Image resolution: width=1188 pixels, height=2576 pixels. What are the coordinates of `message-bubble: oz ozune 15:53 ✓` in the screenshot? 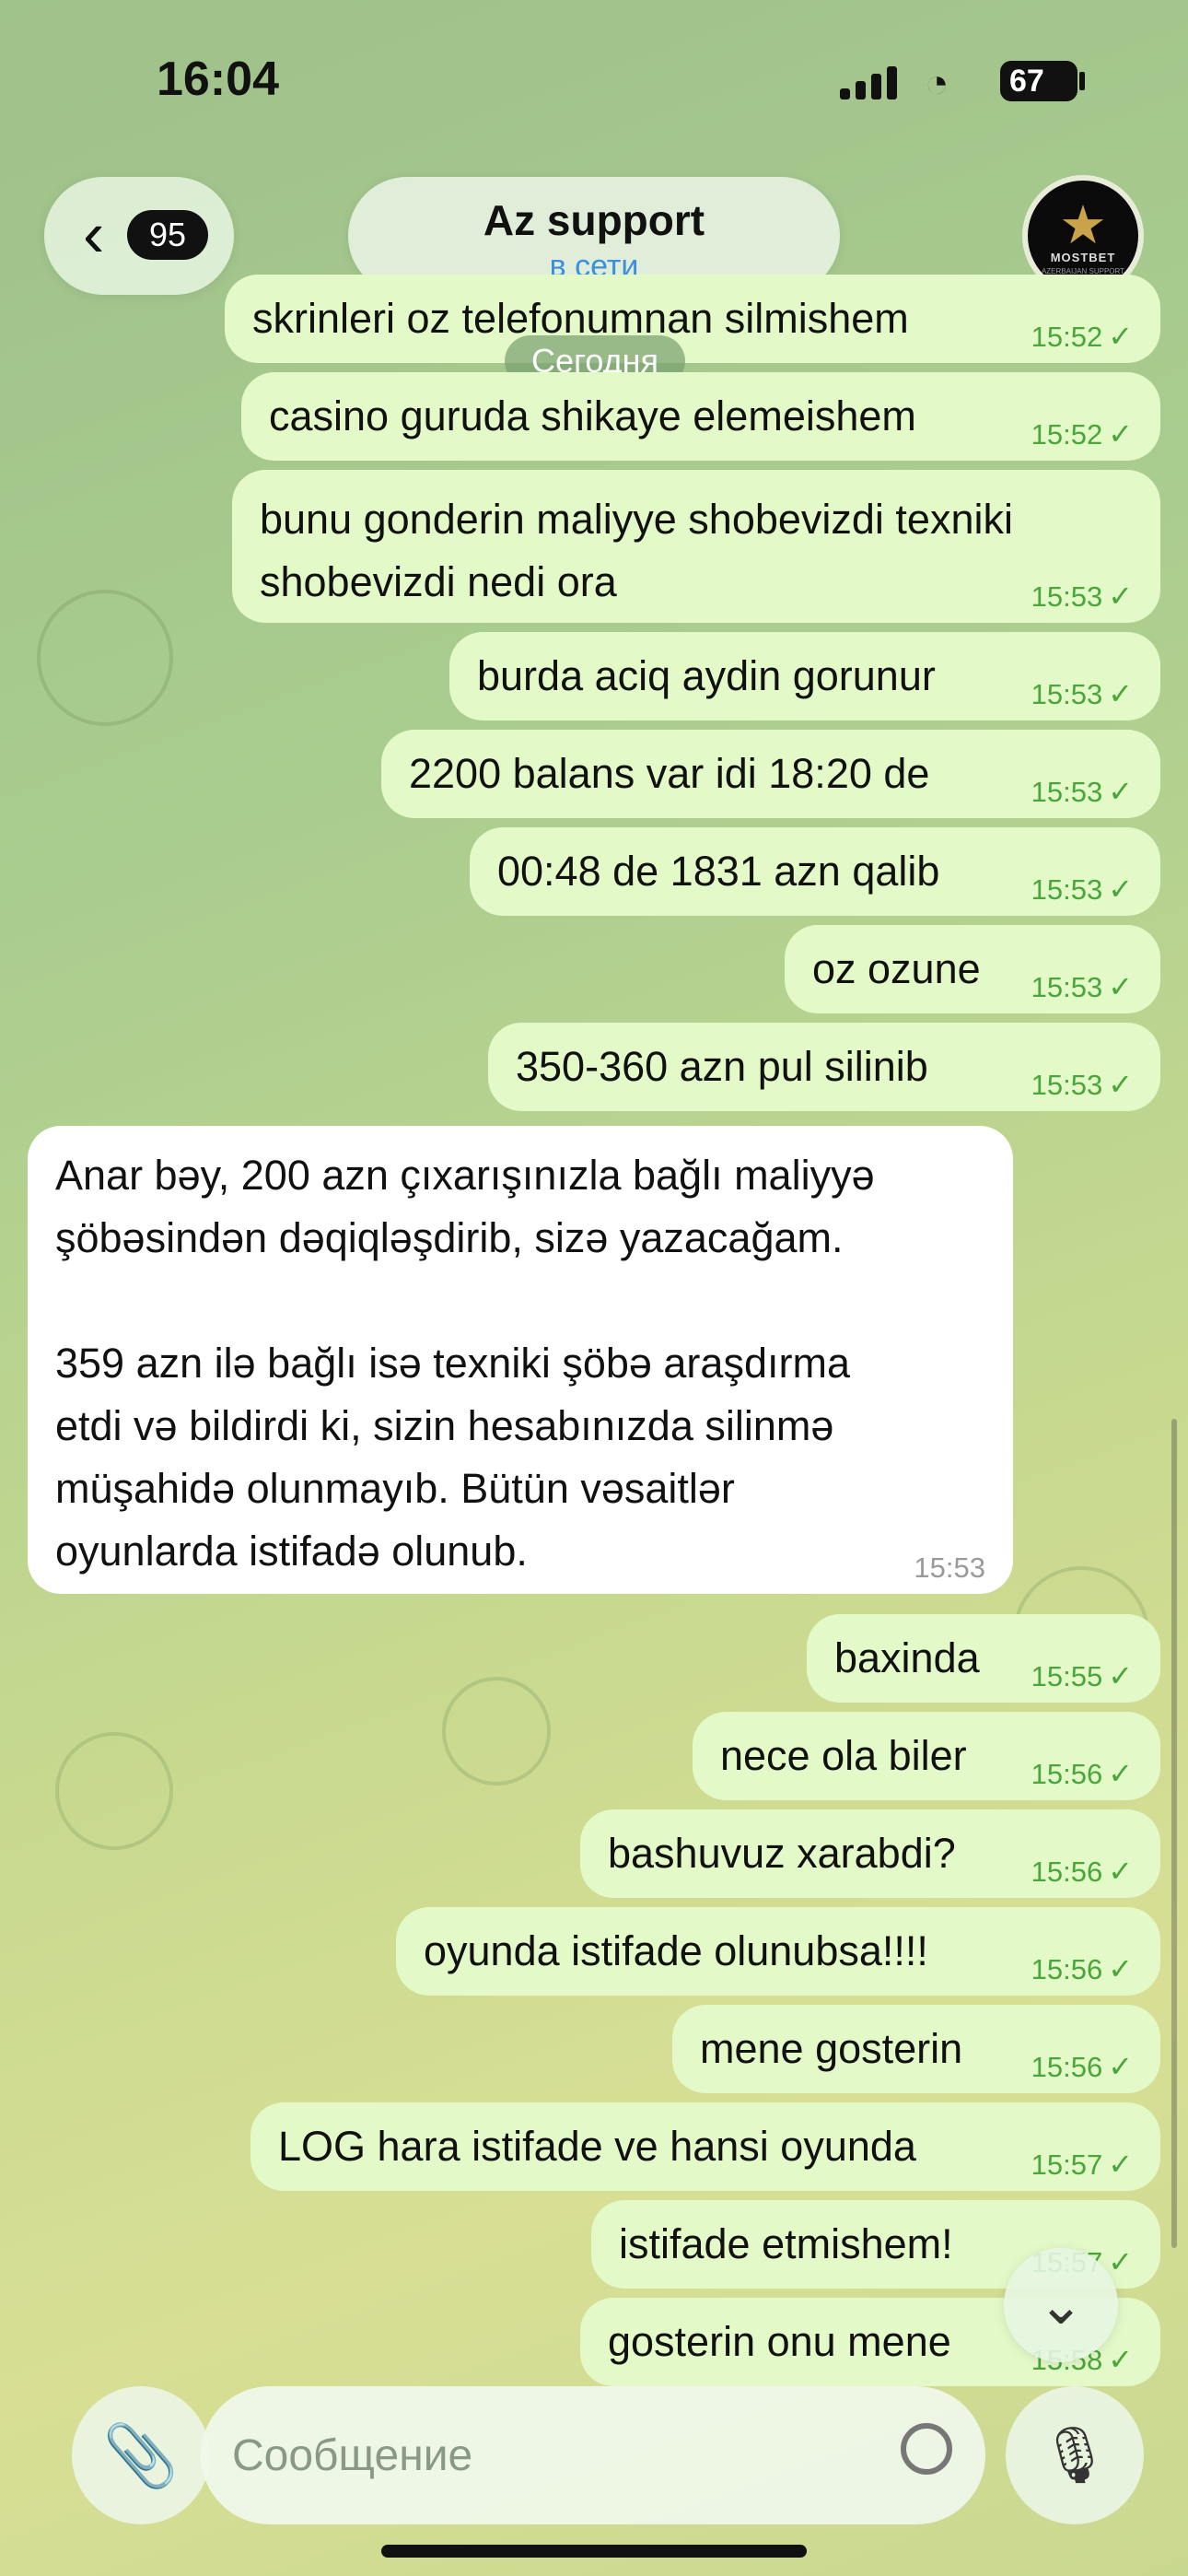 It's located at (973, 969).